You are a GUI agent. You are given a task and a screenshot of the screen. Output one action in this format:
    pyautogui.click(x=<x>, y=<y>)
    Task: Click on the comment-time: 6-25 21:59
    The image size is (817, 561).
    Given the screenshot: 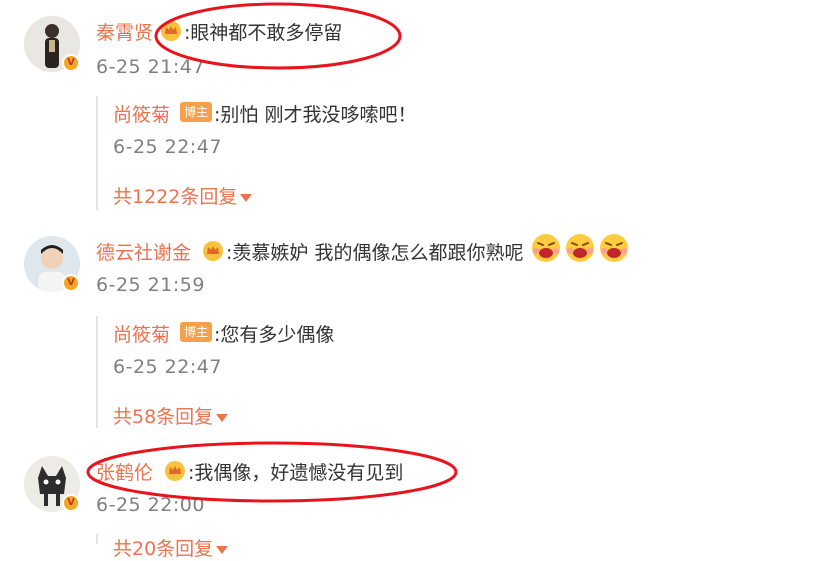 What is the action you would take?
    pyautogui.click(x=150, y=285)
    